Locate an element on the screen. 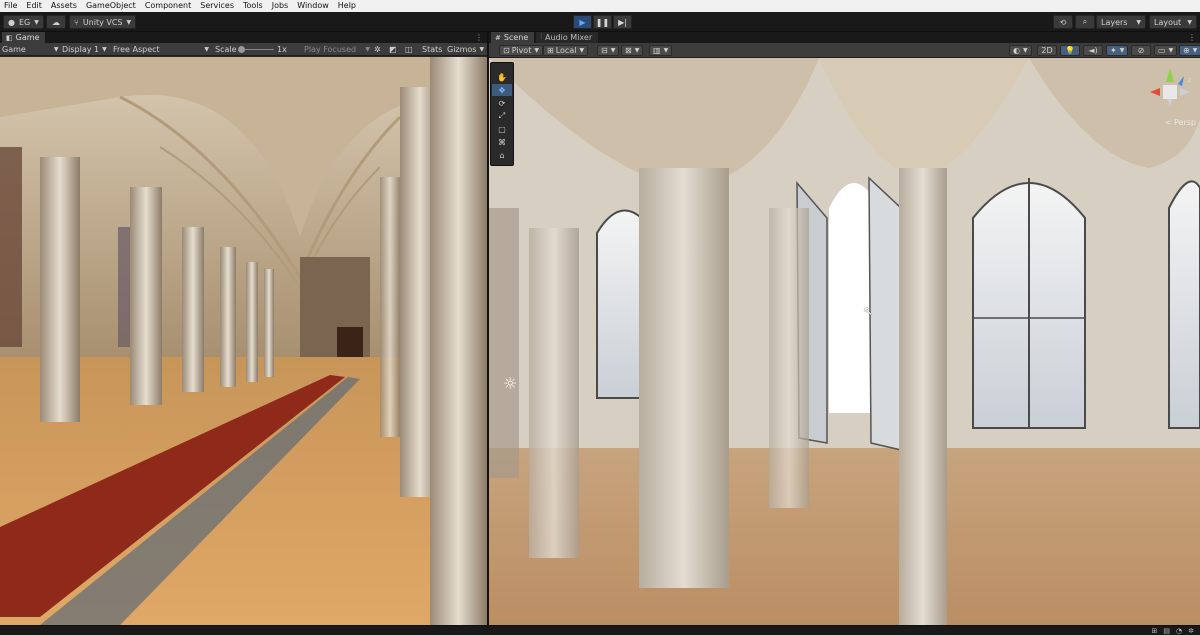  pivot-dropdown: ⊡ Pivot ▼ is located at coordinates (521, 50).